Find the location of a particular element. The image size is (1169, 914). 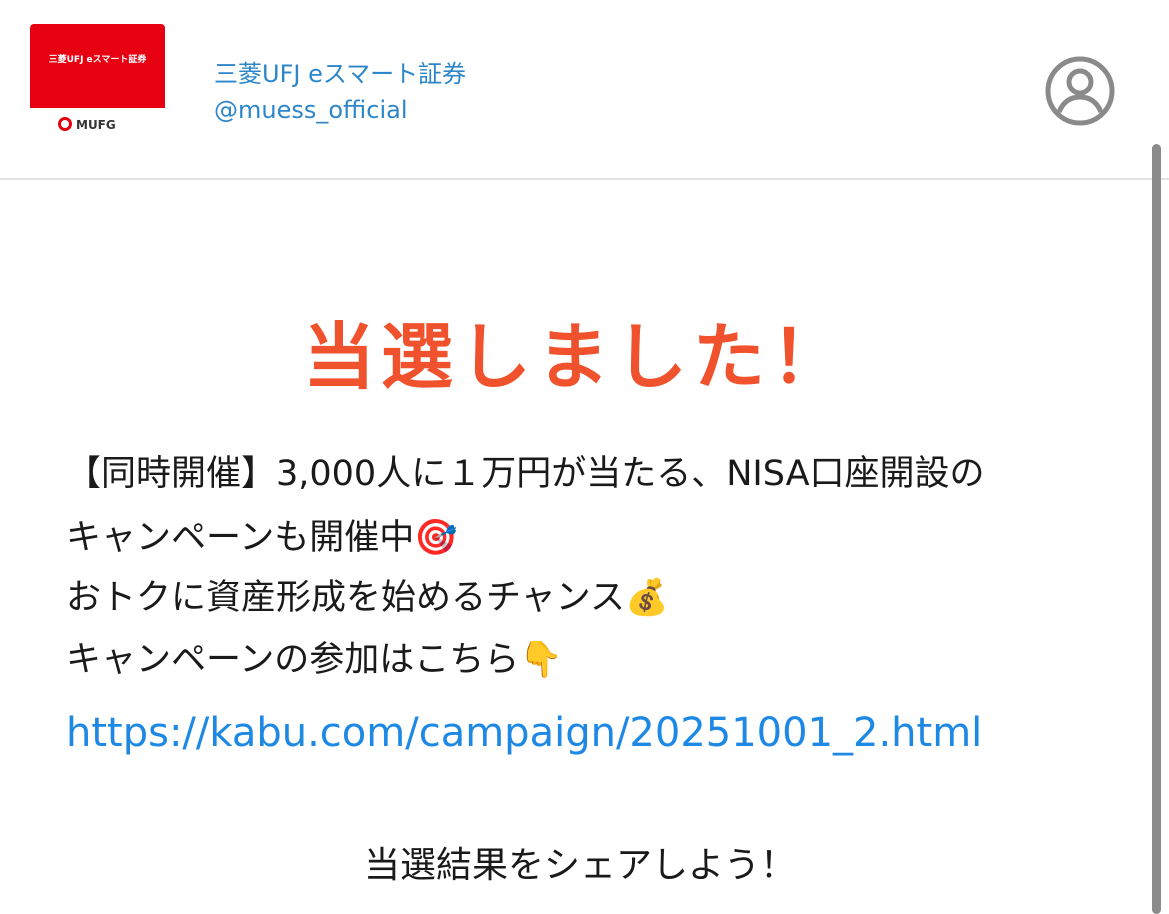

campaign-line-1-text: 【同時開催】3,000人に１万円が当たる、NISA口座開設の is located at coordinates (525, 474).